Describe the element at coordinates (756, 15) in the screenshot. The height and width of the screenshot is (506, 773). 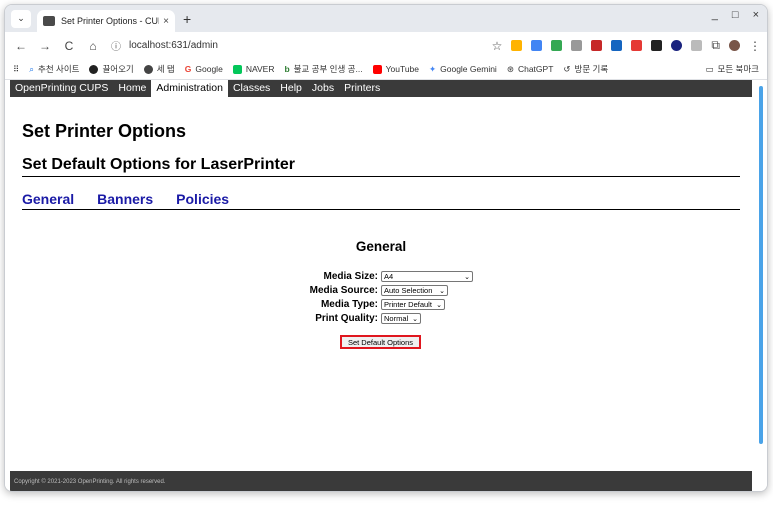
I see `close-window-button: ×` at that location.